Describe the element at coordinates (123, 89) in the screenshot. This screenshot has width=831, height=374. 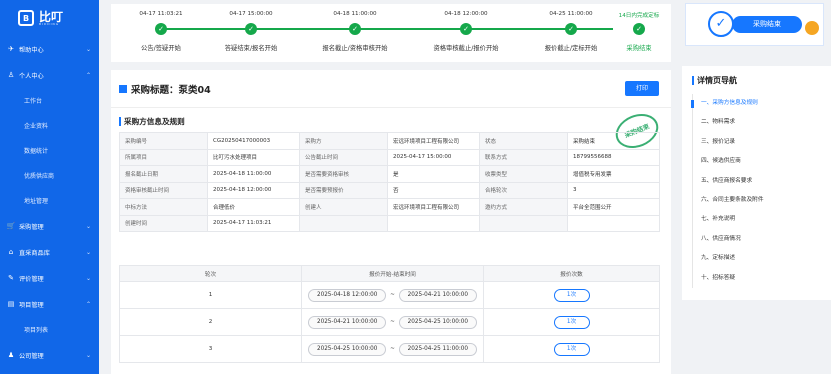
I see `title-square-icon` at that location.